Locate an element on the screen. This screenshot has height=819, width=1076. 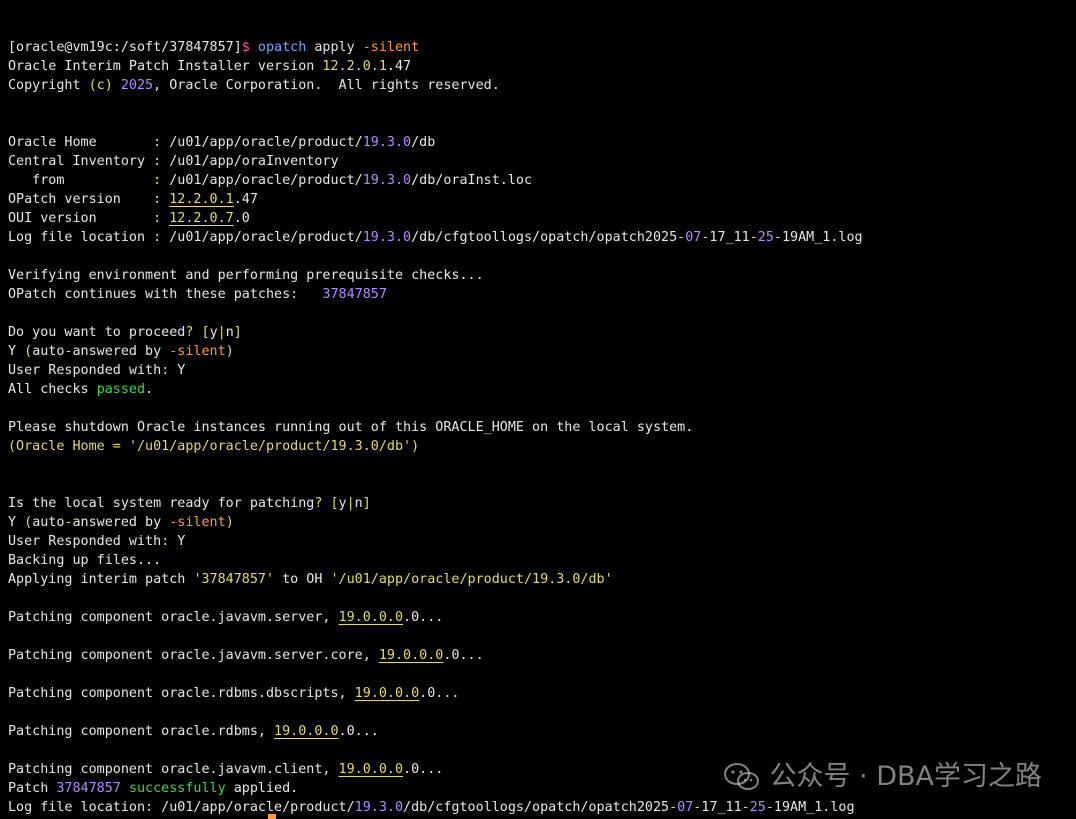
terminal-text: [oracle@vm19c:/soft/37847857] is located at coordinates (125, 47).